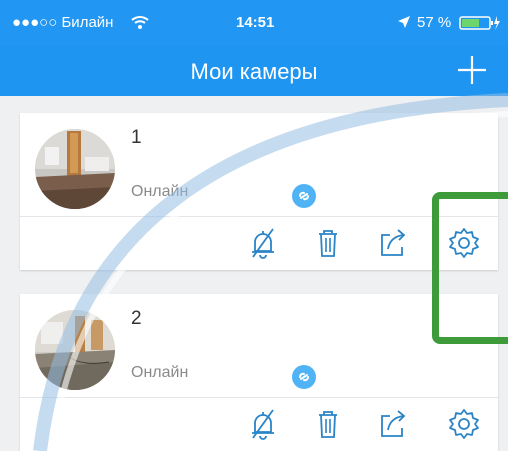  Describe the element at coordinates (136, 137) in the screenshot. I see `camera-name: 1` at that location.